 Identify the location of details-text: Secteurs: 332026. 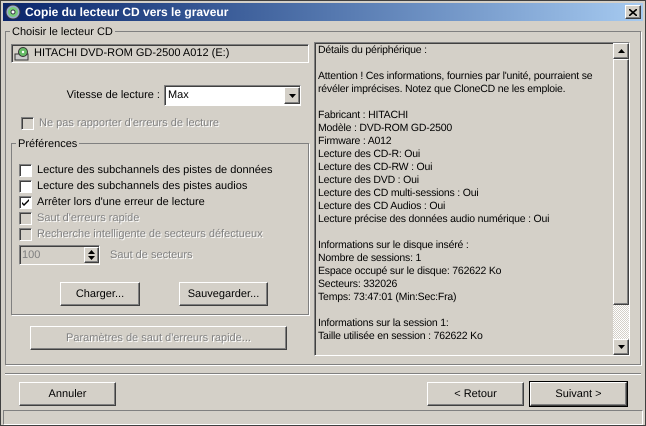
(358, 284).